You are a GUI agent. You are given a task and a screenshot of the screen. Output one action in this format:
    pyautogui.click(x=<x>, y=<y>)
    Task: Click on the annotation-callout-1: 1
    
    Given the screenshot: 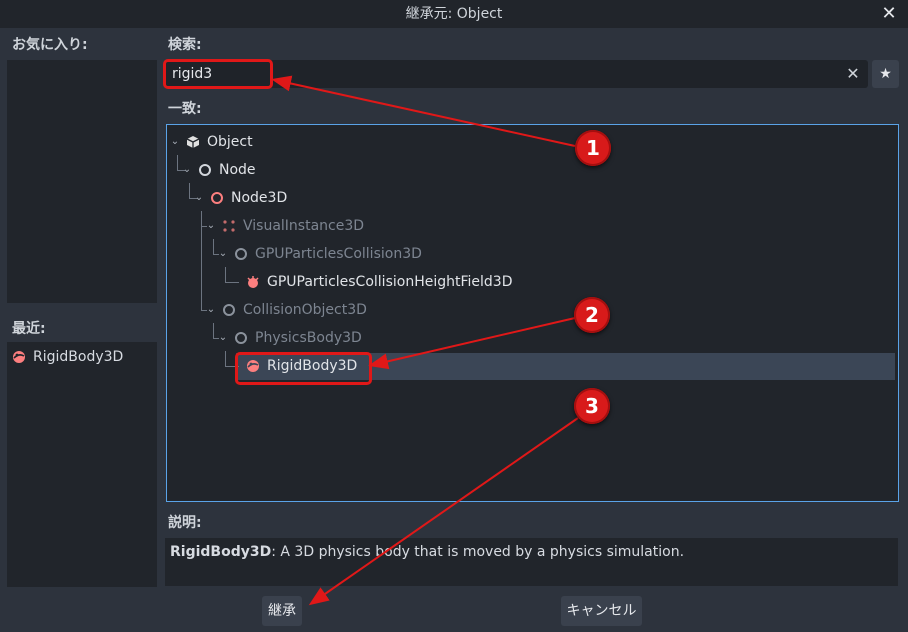 What is the action you would take?
    pyautogui.click(x=593, y=148)
    